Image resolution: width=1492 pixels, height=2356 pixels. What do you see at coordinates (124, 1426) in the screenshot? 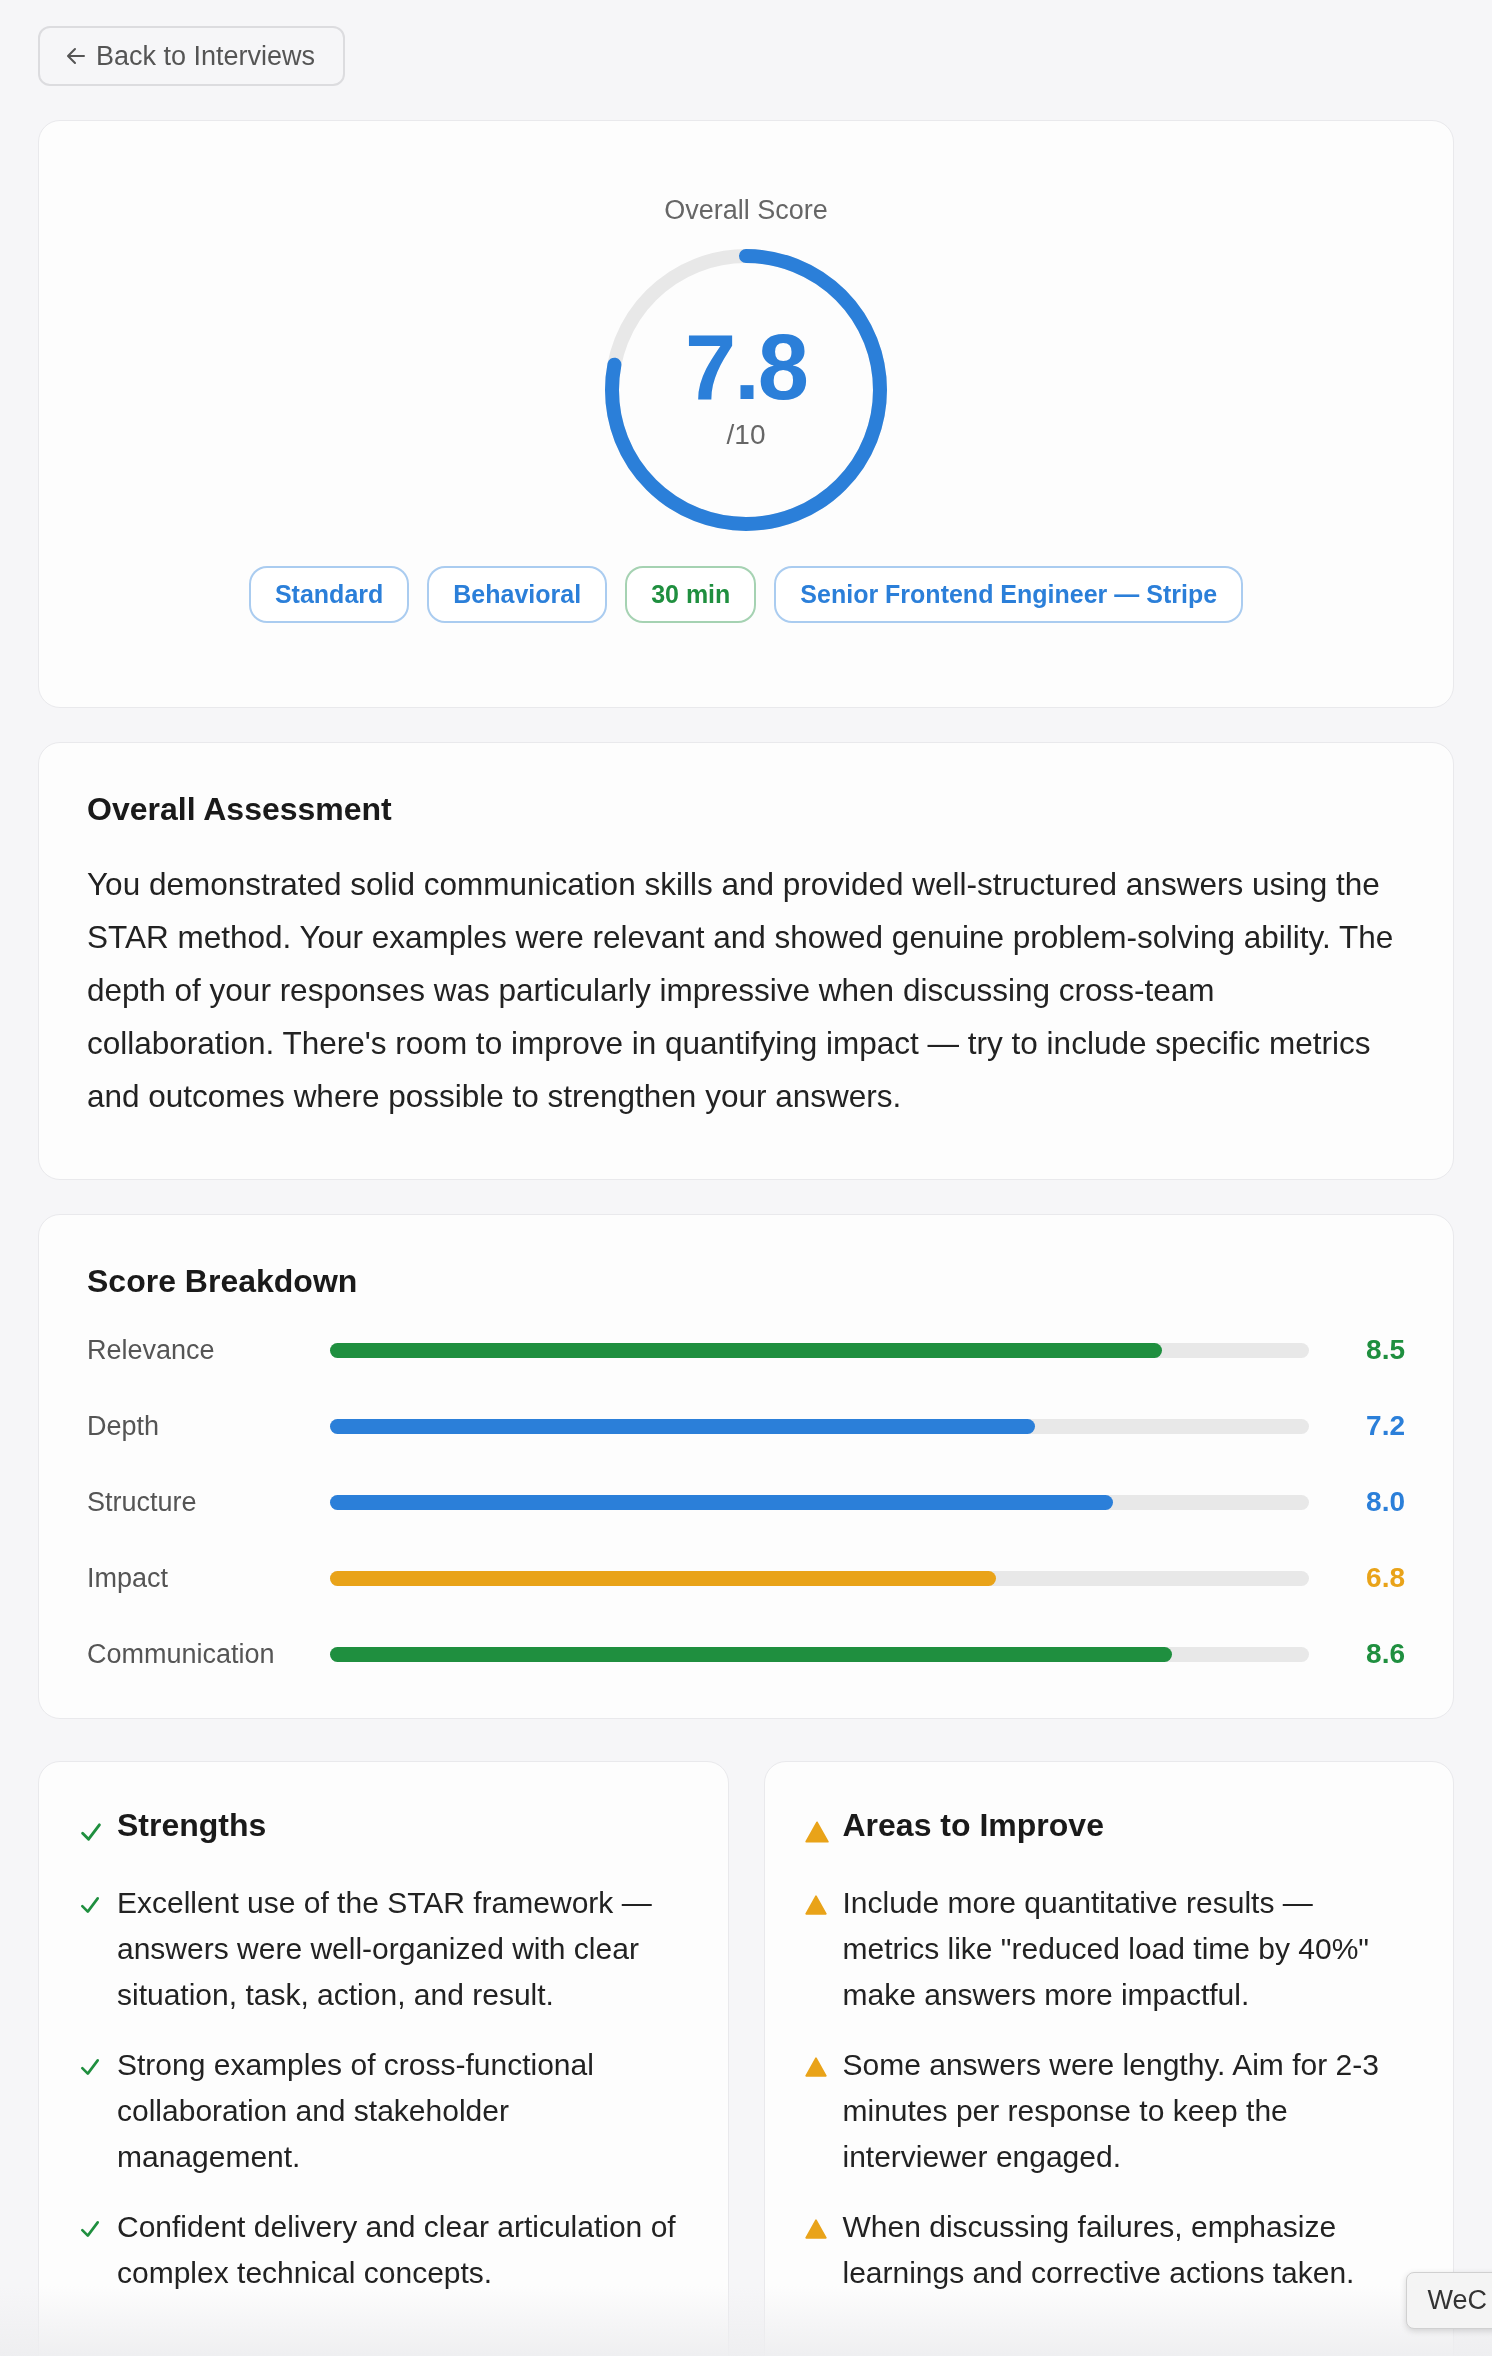
I see `score-label: Depth` at bounding box center [124, 1426].